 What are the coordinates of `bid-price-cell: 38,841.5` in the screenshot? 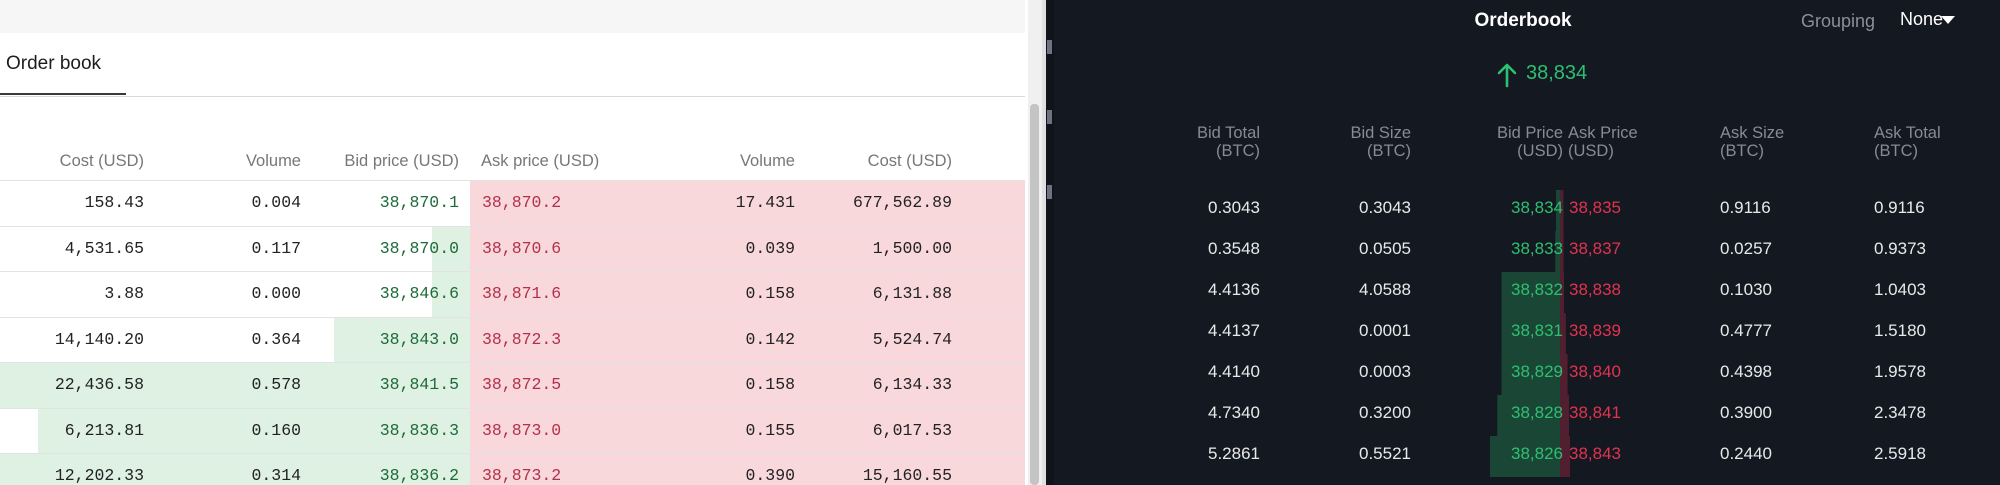 It's located at (419, 384).